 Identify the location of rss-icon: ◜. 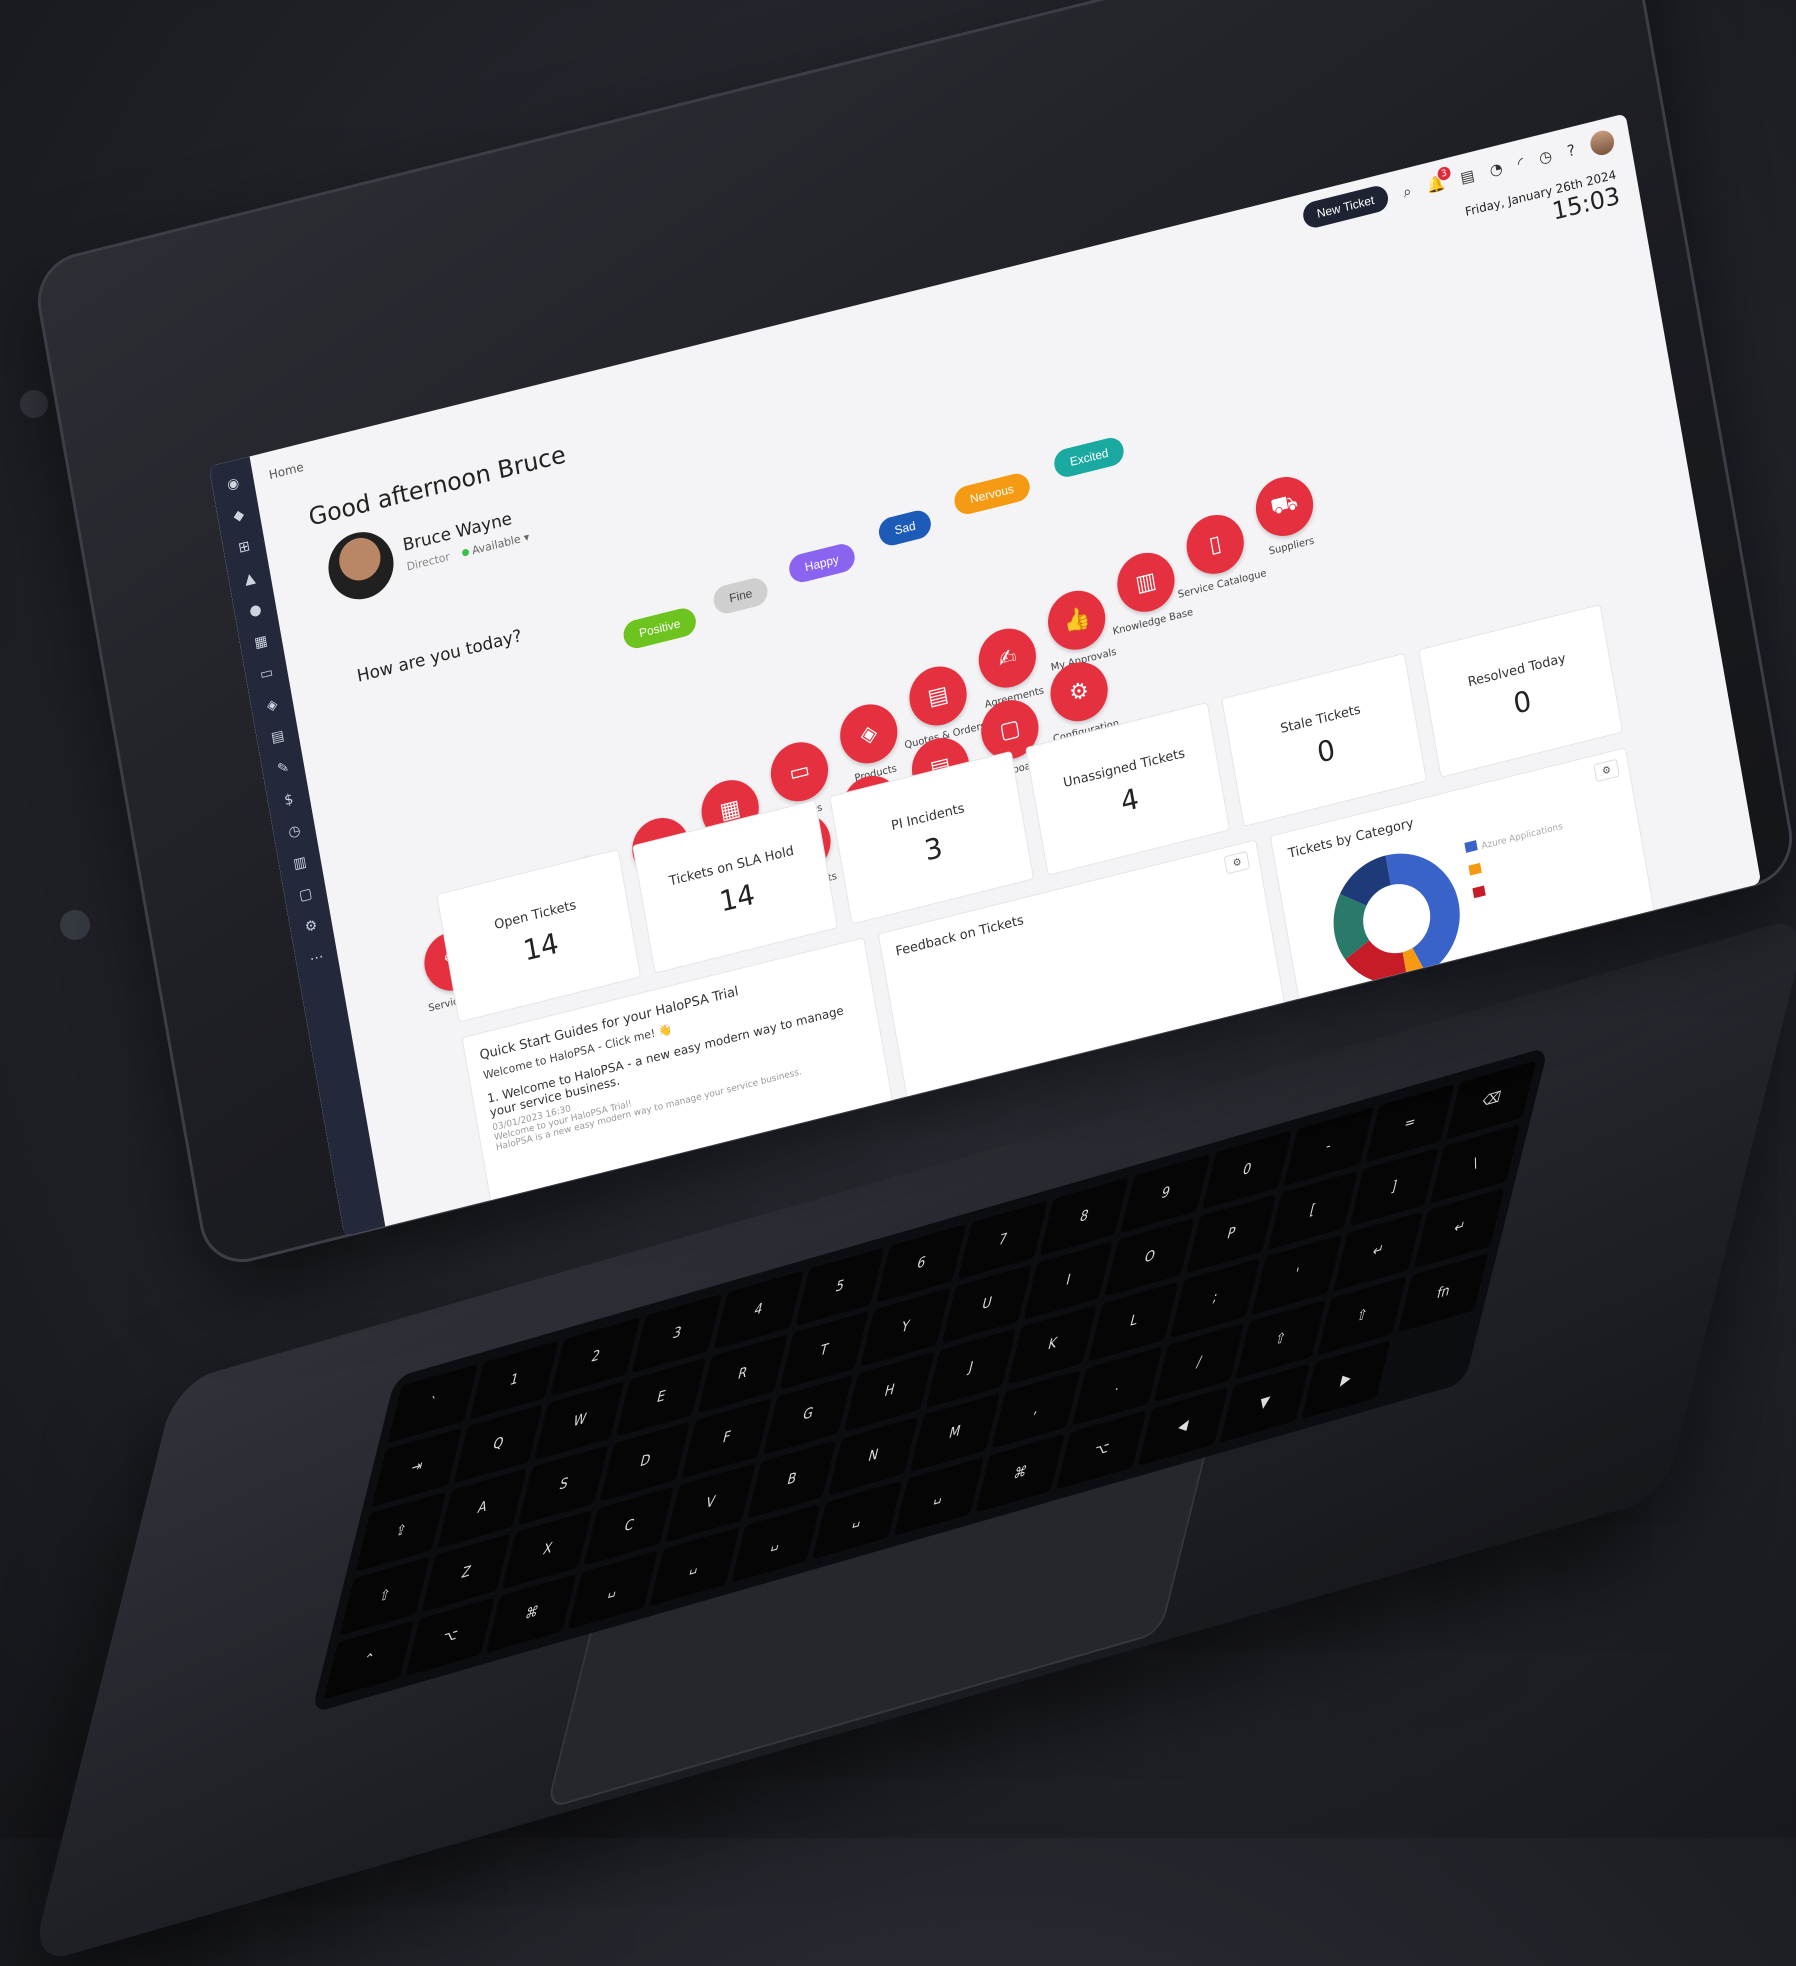
(1520, 163).